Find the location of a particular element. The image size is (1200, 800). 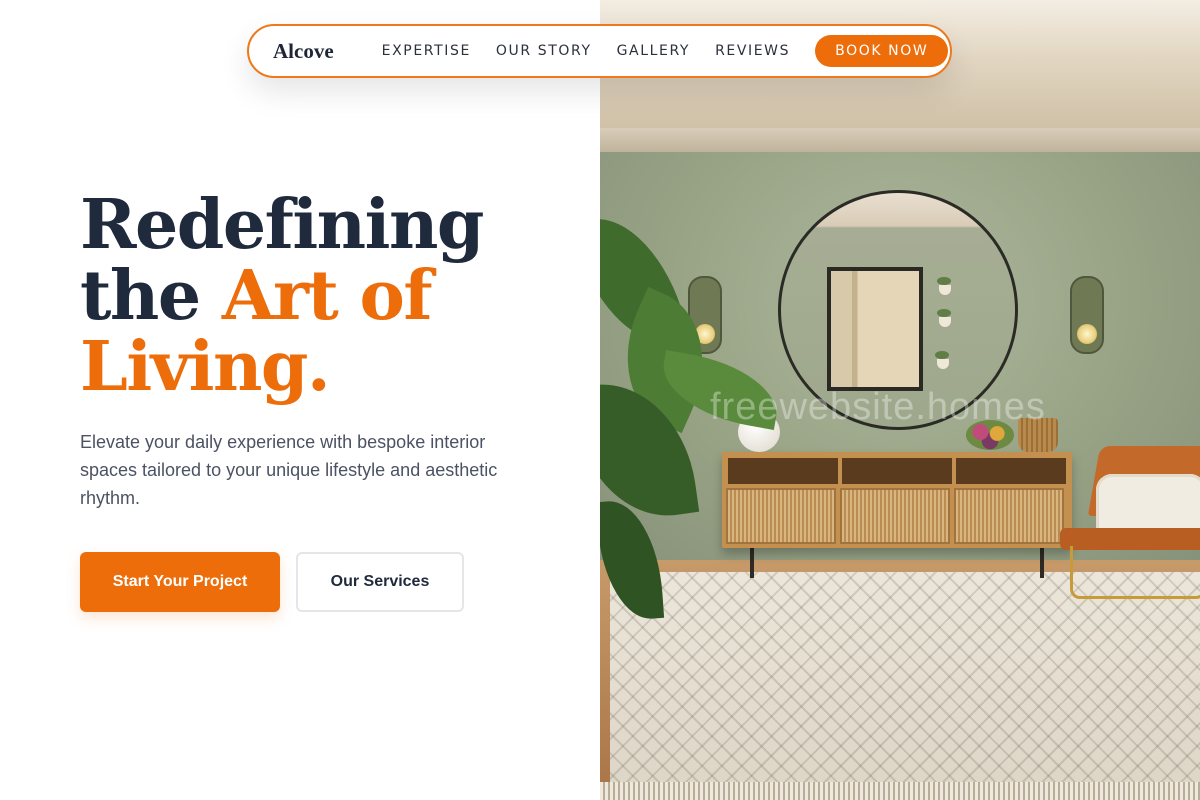

logo: Alcove is located at coordinates (303, 51).